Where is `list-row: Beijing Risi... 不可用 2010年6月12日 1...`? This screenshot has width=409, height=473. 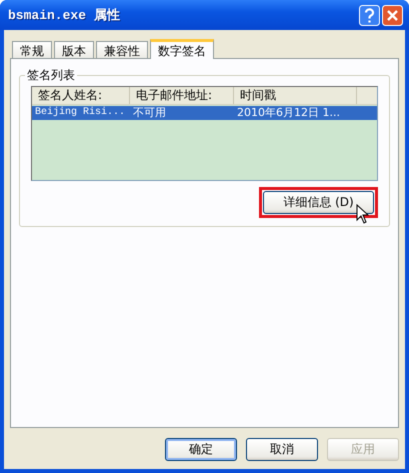
list-row: Beijing Risi... 不可用 2010年6月12日 1... is located at coordinates (204, 113).